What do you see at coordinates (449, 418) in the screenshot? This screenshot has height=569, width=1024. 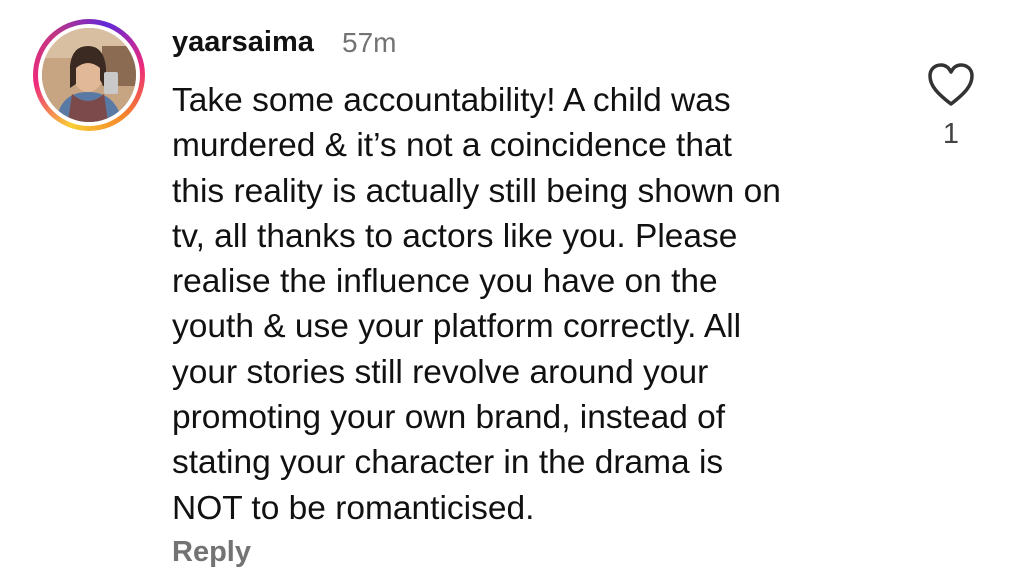 I see `comment-text-line: promoting your own brand, instead of` at bounding box center [449, 418].